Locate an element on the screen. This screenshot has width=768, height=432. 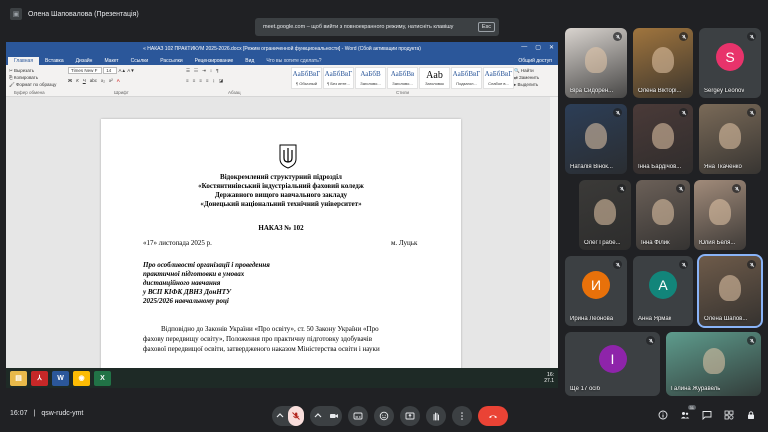
maximize-icon: ▢ is located at coordinates (538, 47).